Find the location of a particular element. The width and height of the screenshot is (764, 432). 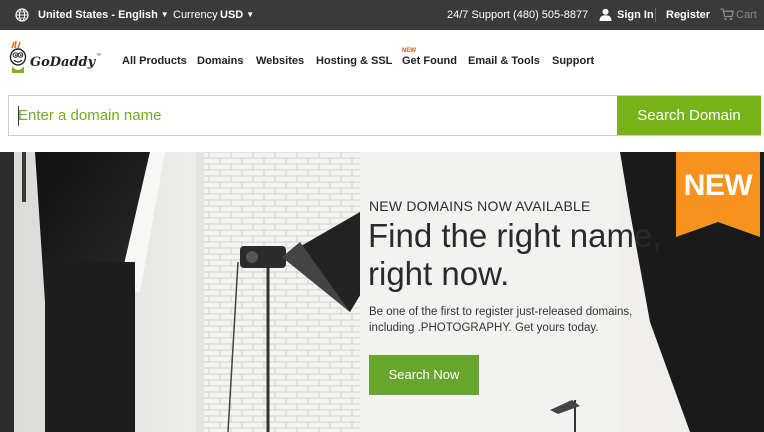

nav-email-tools: Email & Tools is located at coordinates (504, 61).